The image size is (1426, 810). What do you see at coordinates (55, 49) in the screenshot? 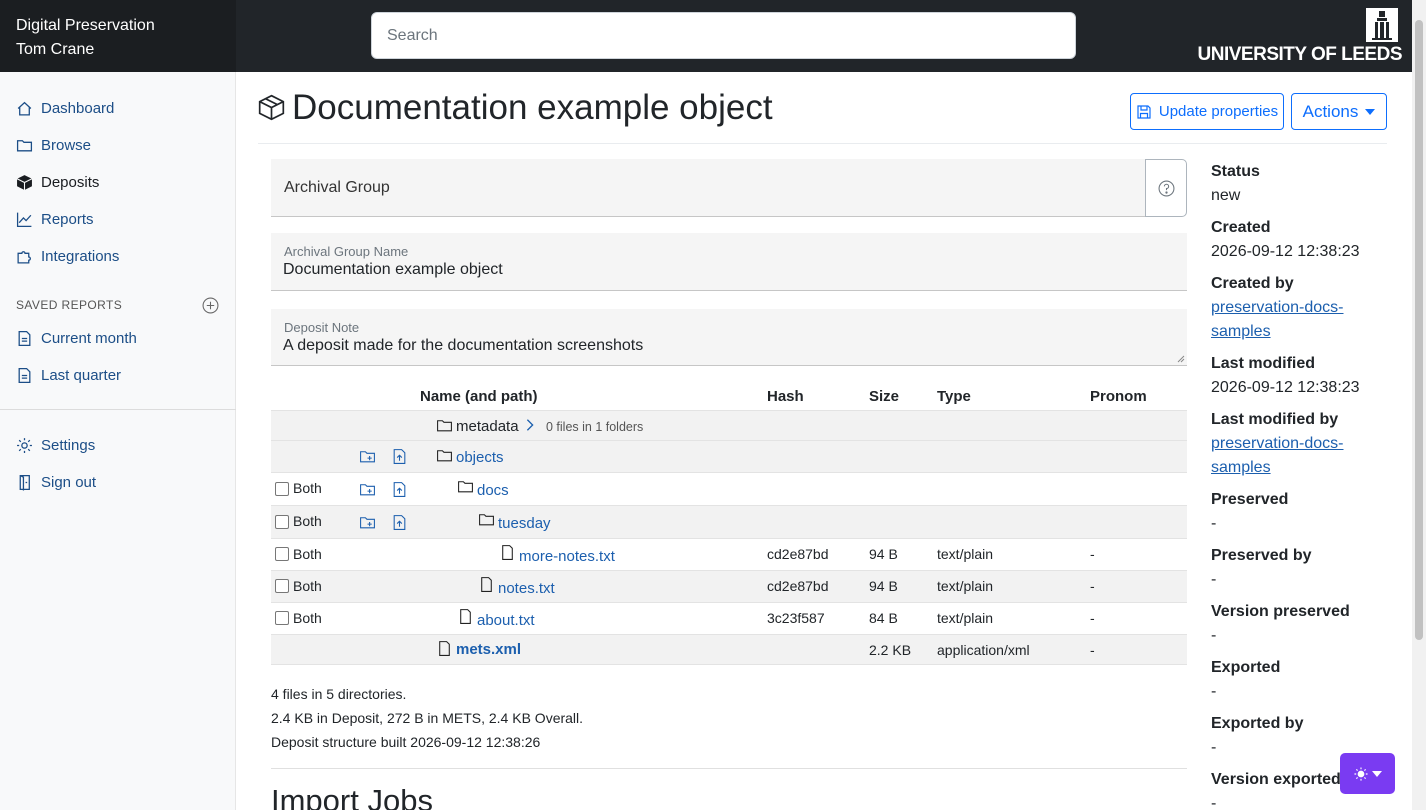
I see `user-name: Tom Crane` at bounding box center [55, 49].